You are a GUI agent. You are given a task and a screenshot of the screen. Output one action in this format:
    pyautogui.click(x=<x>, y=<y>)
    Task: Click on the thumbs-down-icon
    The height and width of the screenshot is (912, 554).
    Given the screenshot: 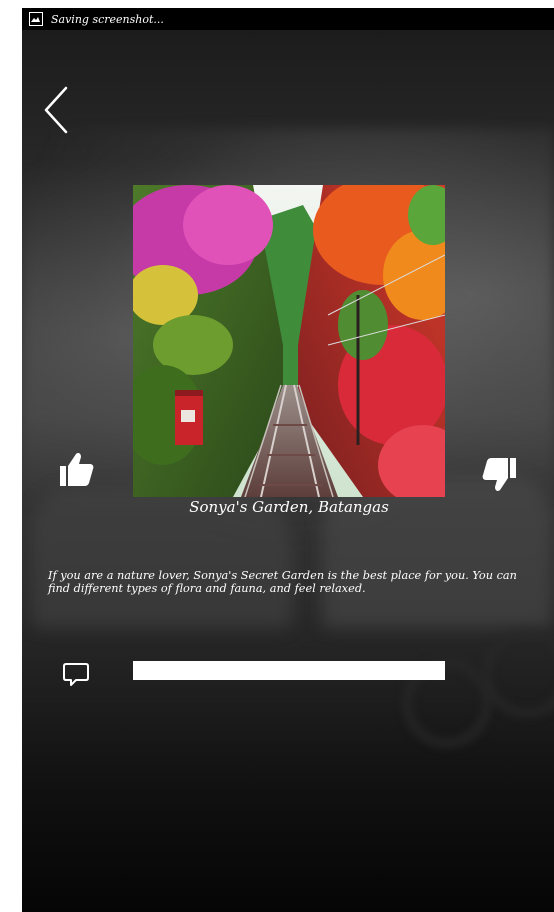 What is the action you would take?
    pyautogui.click(x=499, y=474)
    